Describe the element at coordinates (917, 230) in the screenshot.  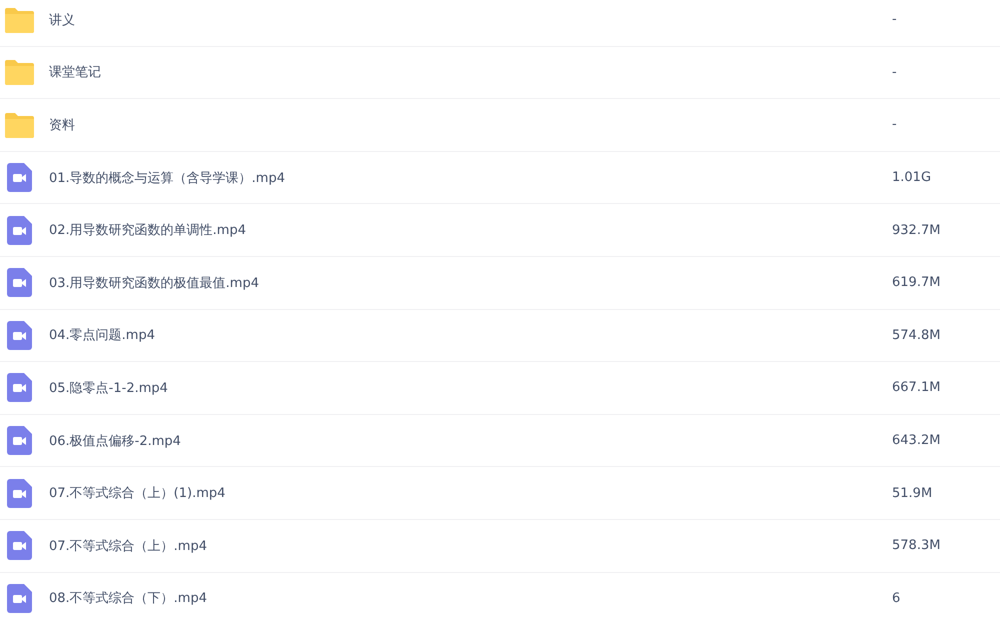
I see `file-size: 932.7M` at that location.